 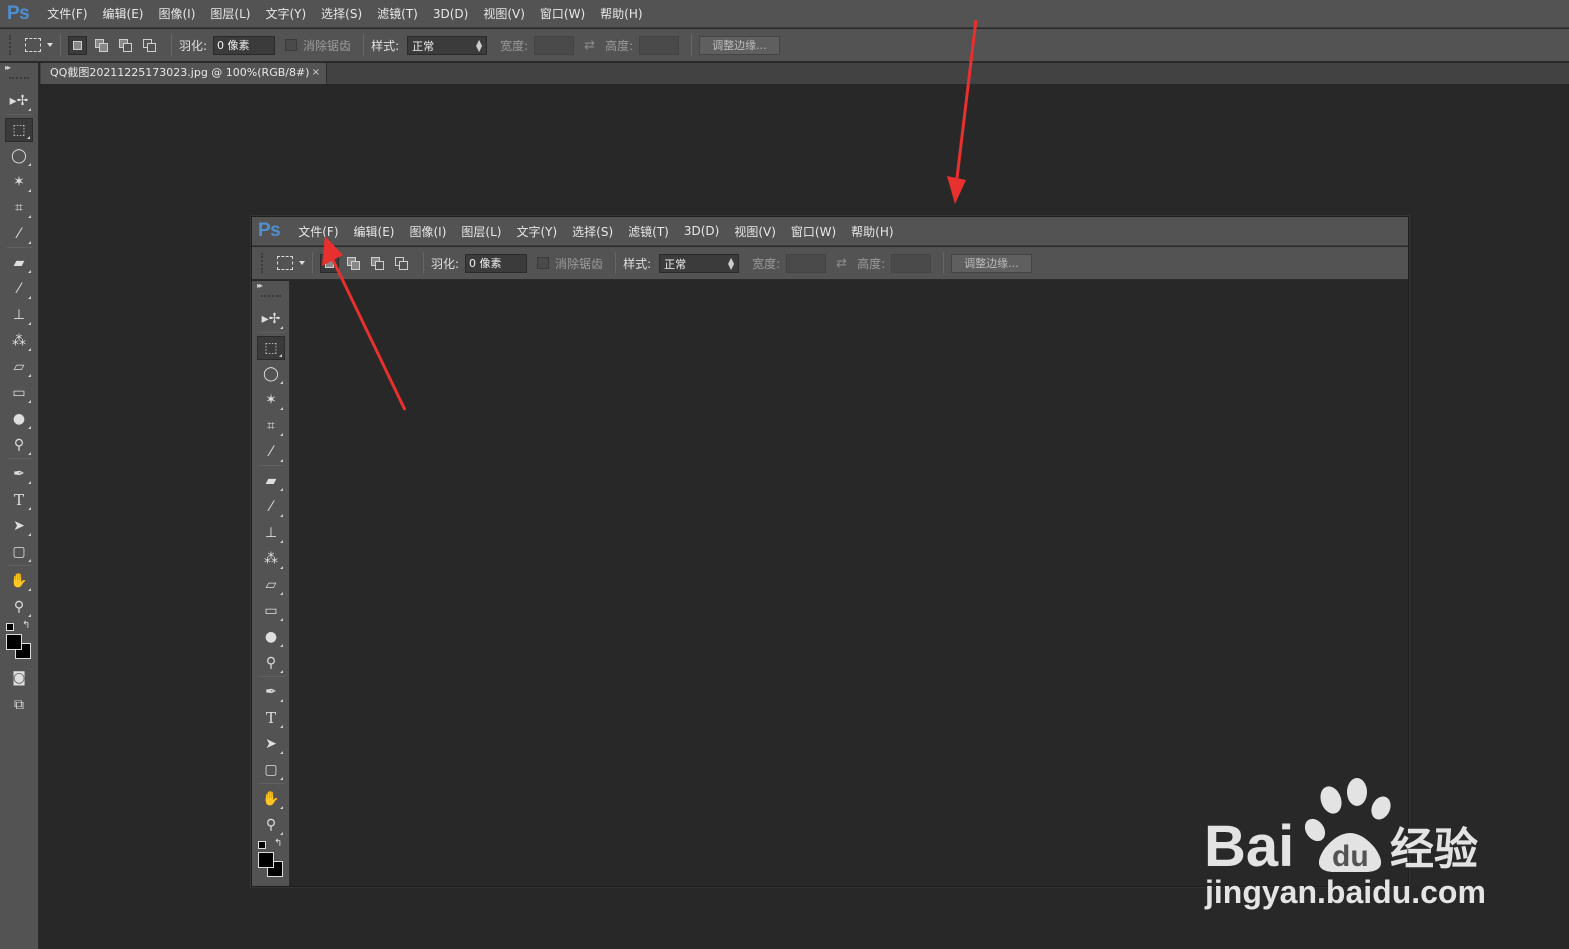 What do you see at coordinates (450, 14) in the screenshot?
I see `menu-3d: 3D(D)` at bounding box center [450, 14].